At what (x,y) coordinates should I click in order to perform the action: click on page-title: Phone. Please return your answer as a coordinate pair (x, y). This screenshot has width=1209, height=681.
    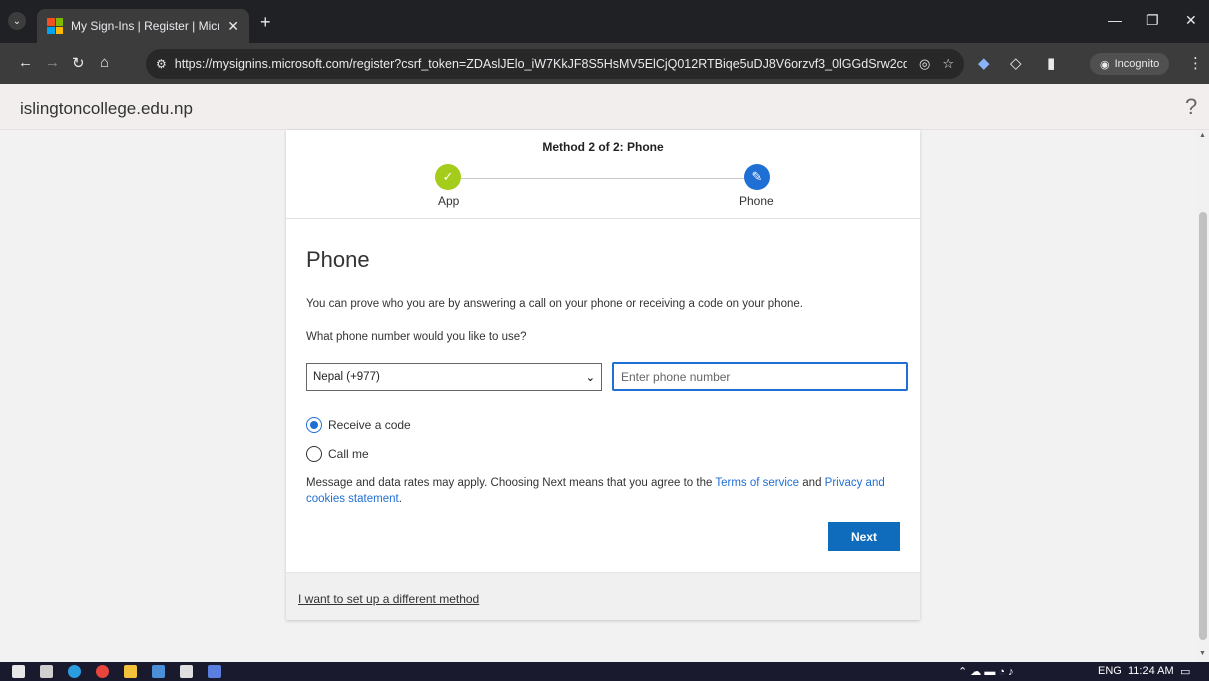
    Looking at the image, I should click on (338, 259).